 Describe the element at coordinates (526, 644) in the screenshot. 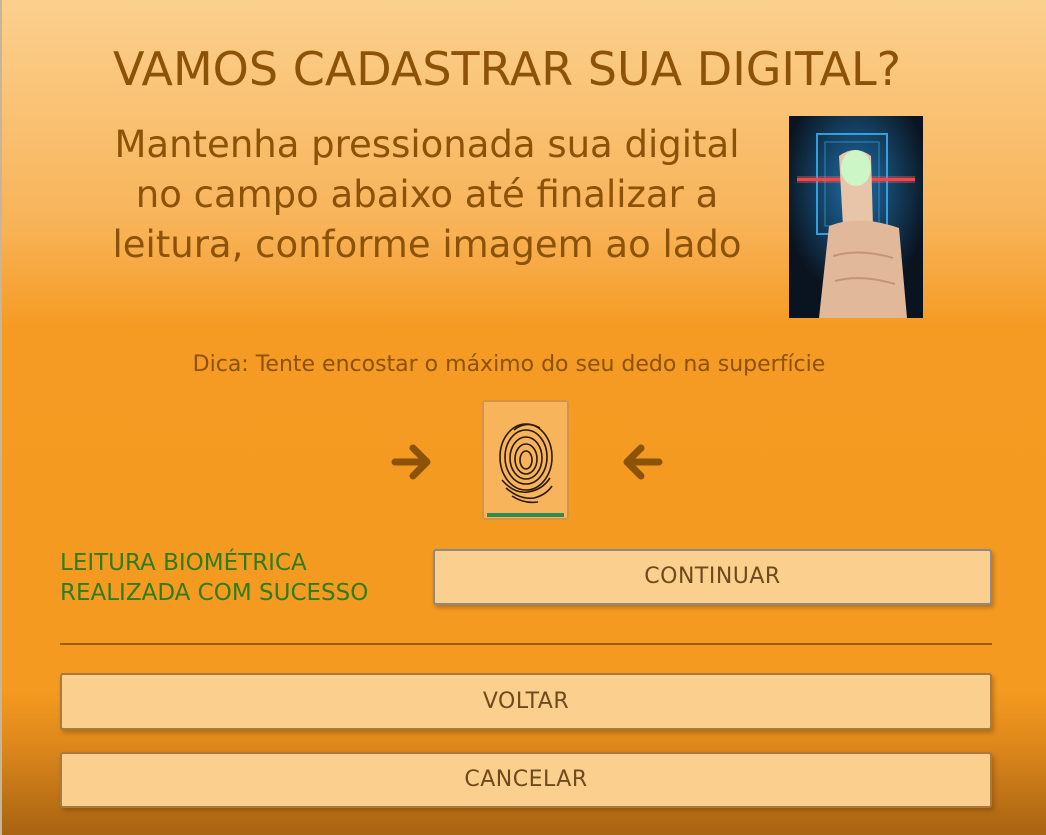

I see `divider` at that location.